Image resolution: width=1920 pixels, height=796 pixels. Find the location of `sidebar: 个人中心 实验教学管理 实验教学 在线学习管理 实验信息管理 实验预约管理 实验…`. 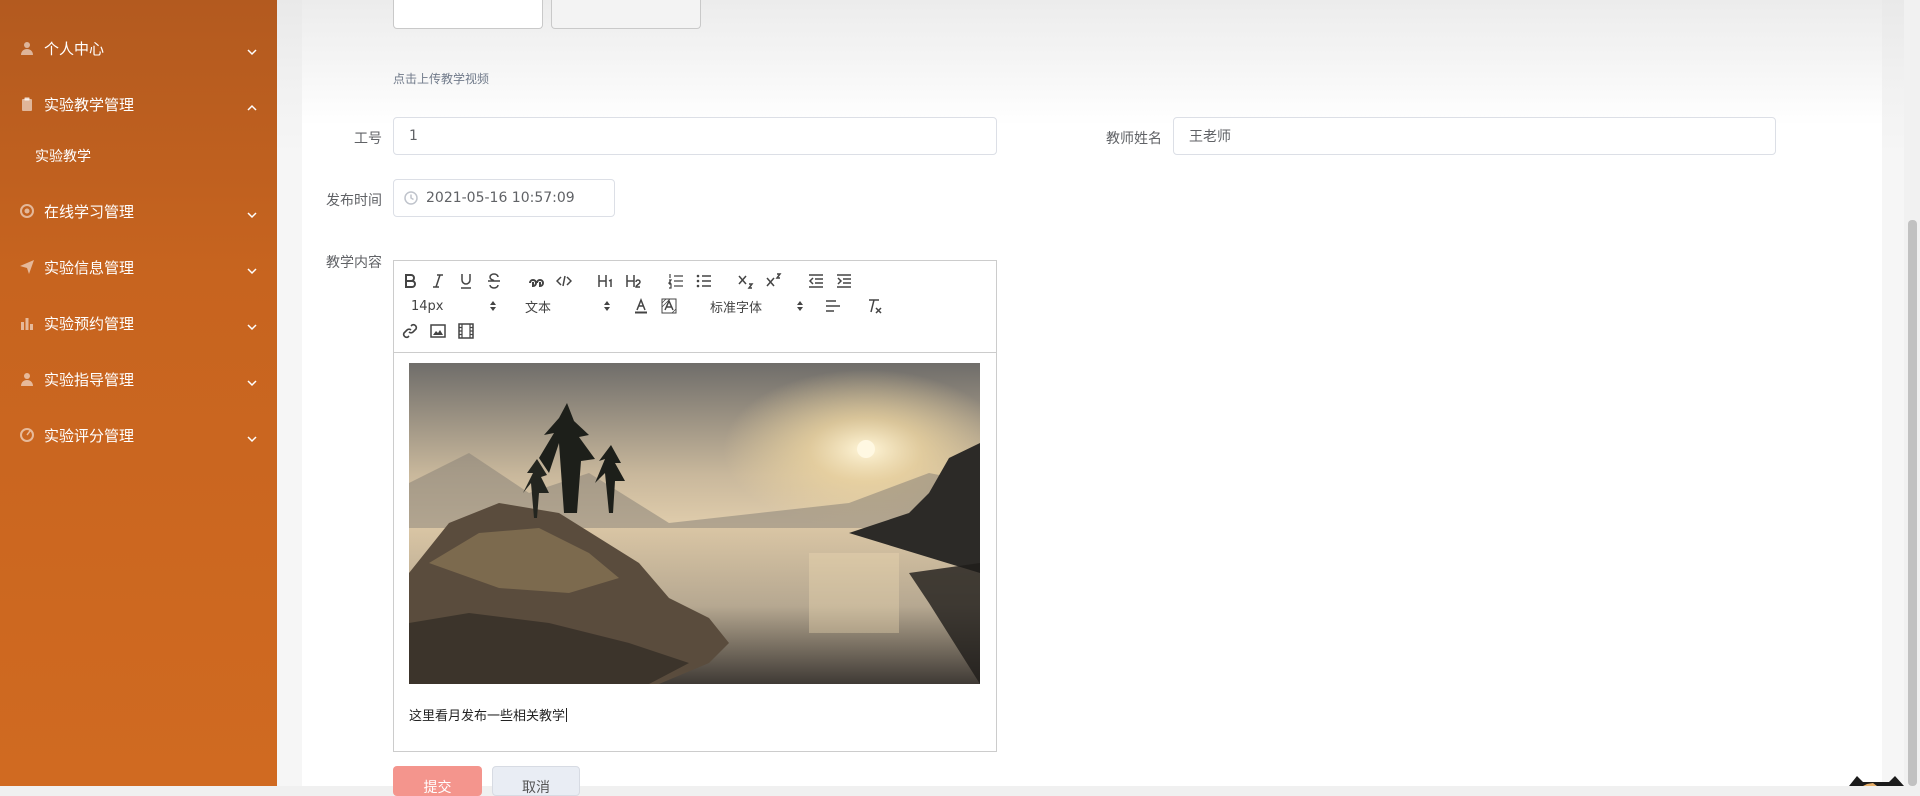

sidebar: 个人中心 实验教学管理 实验教学 在线学习管理 实验信息管理 实验预约管理 实验… is located at coordinates (138, 393).